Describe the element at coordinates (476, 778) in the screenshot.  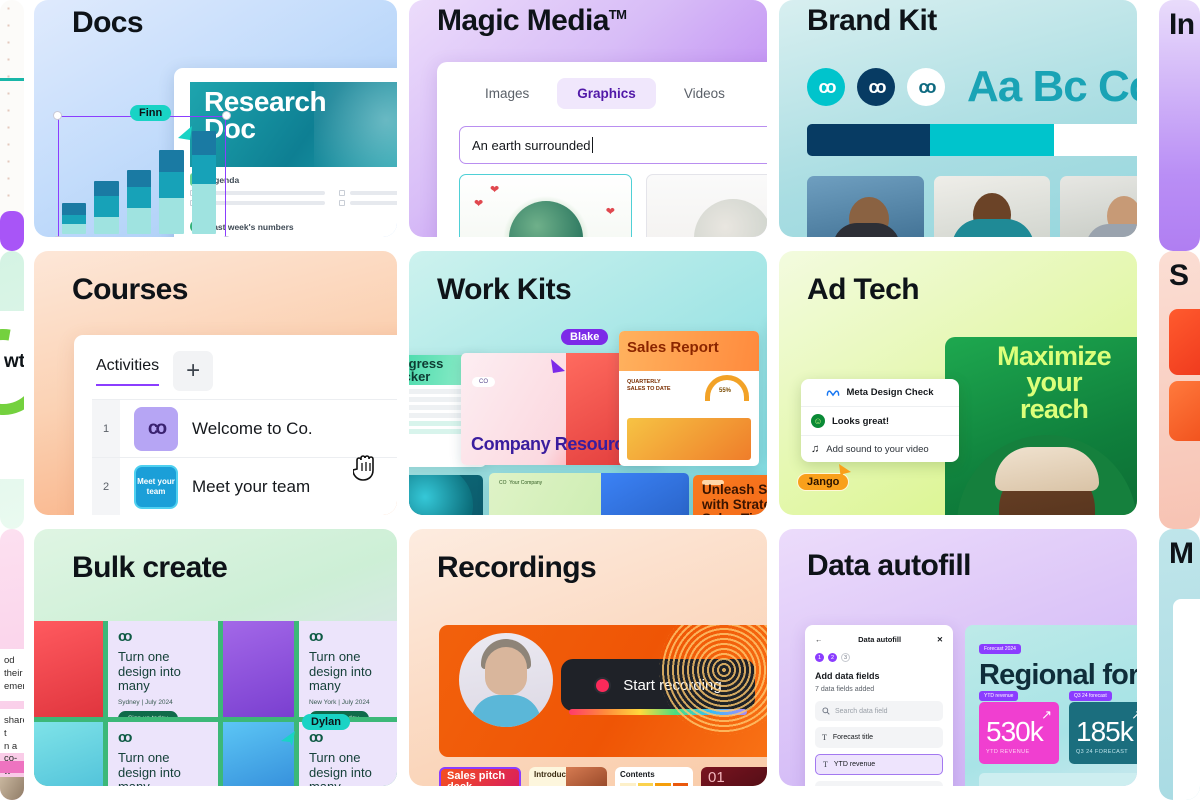
I see `recording-thumb-1-label: Sales pitch deck` at that location.